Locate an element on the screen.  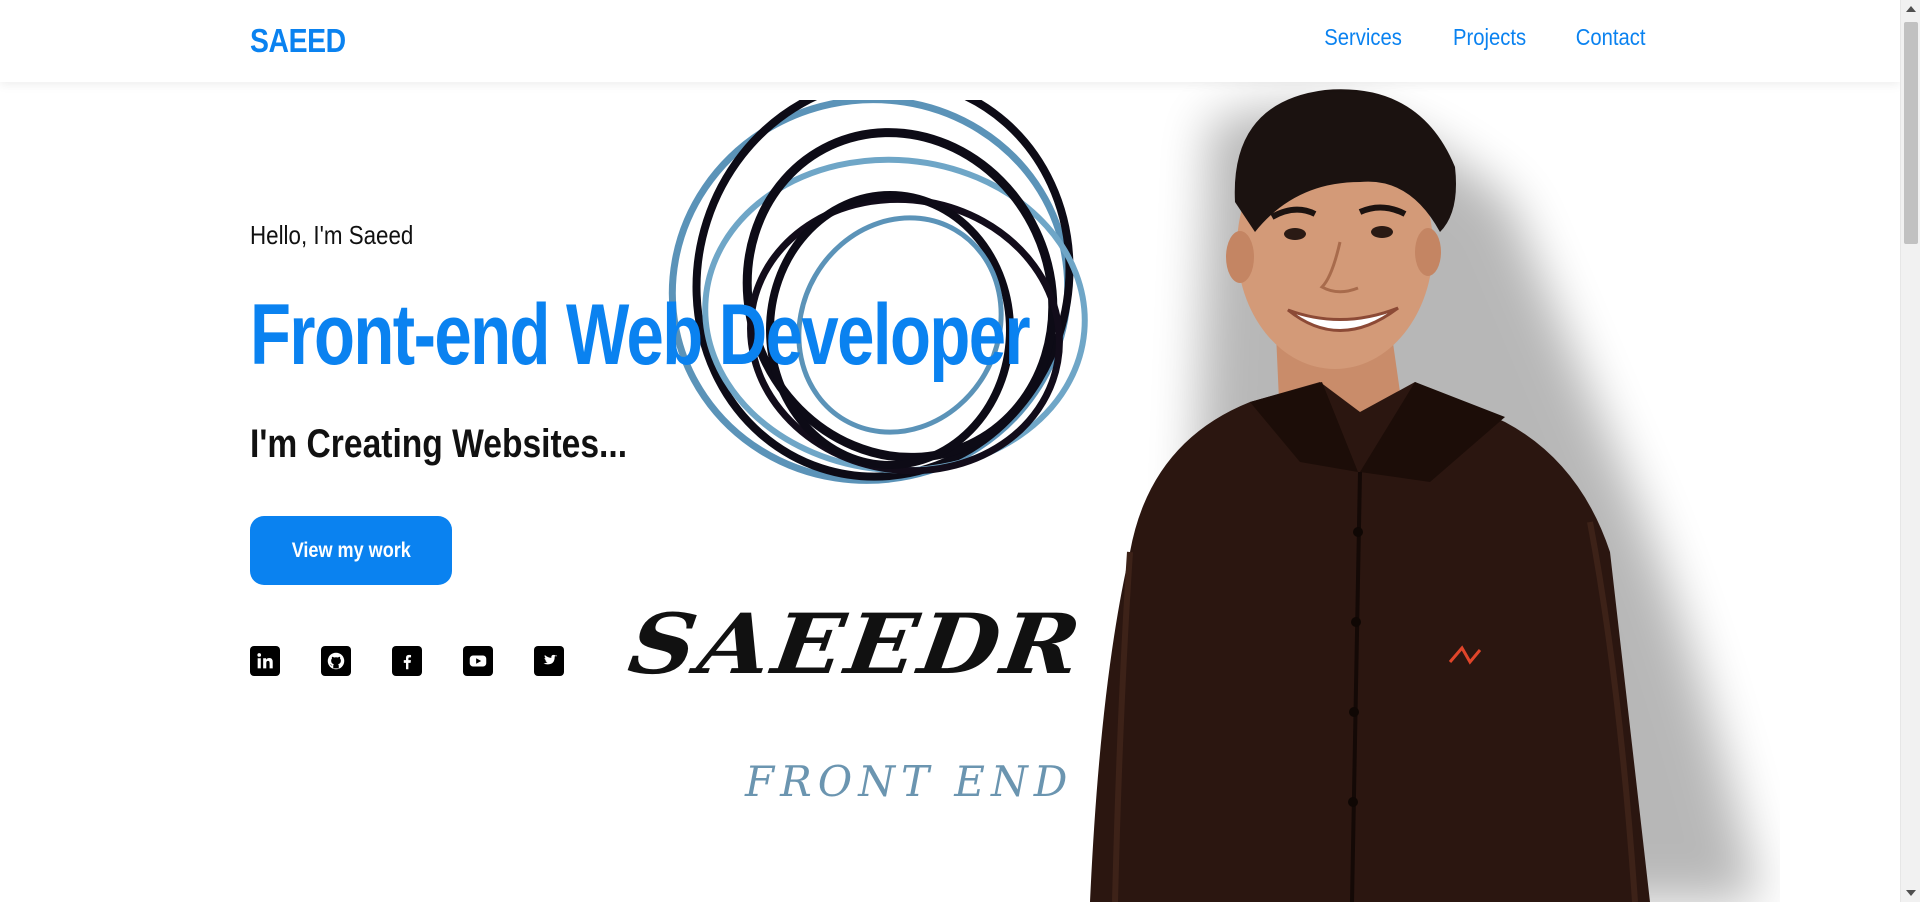
twitter-icon is located at coordinates (550, 659).